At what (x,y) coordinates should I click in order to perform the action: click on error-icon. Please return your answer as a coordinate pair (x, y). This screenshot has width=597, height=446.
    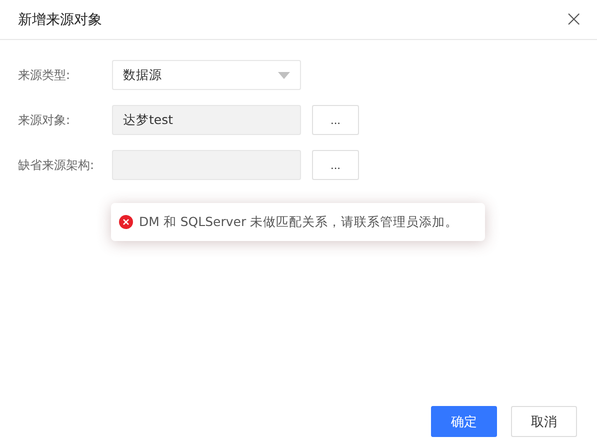
    Looking at the image, I should click on (126, 222).